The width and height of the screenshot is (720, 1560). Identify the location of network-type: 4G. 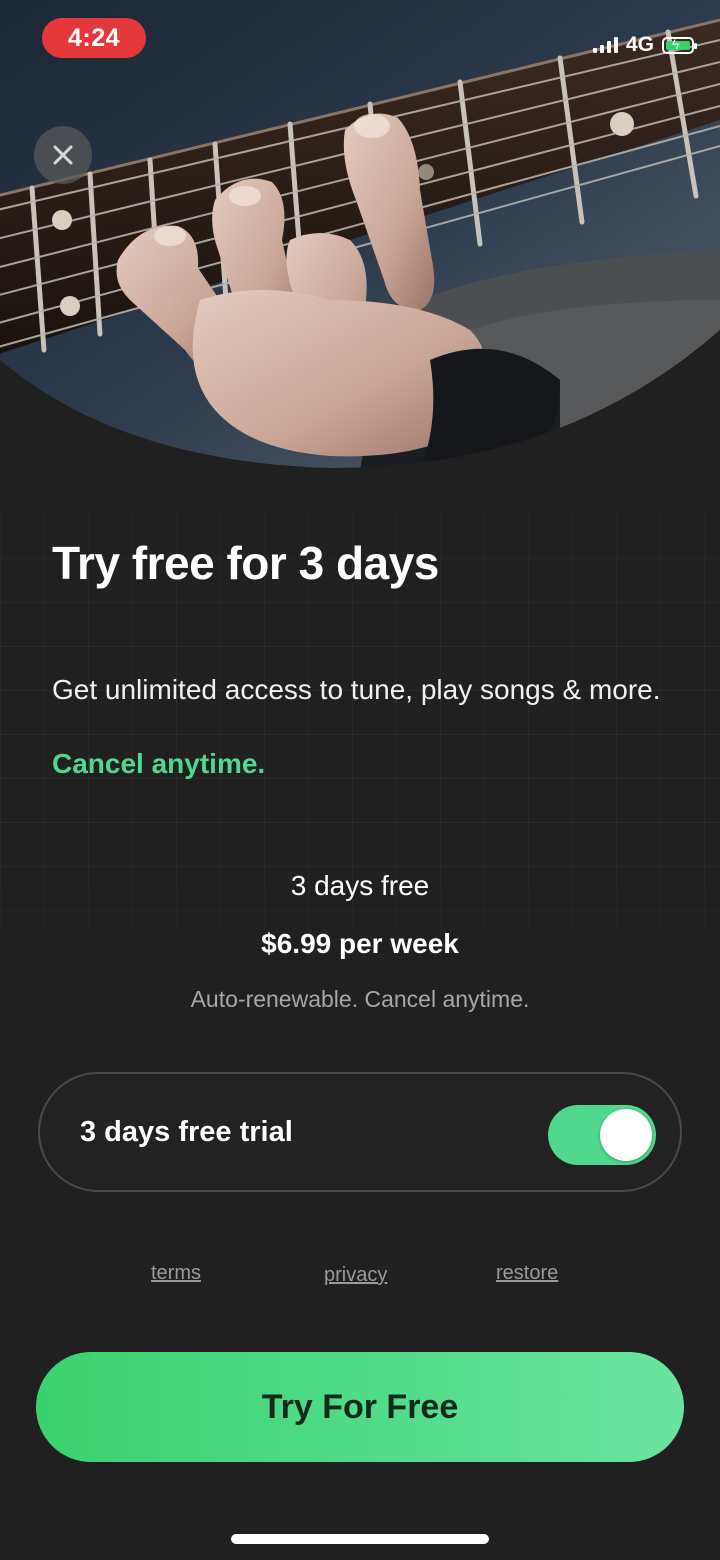
(639, 44).